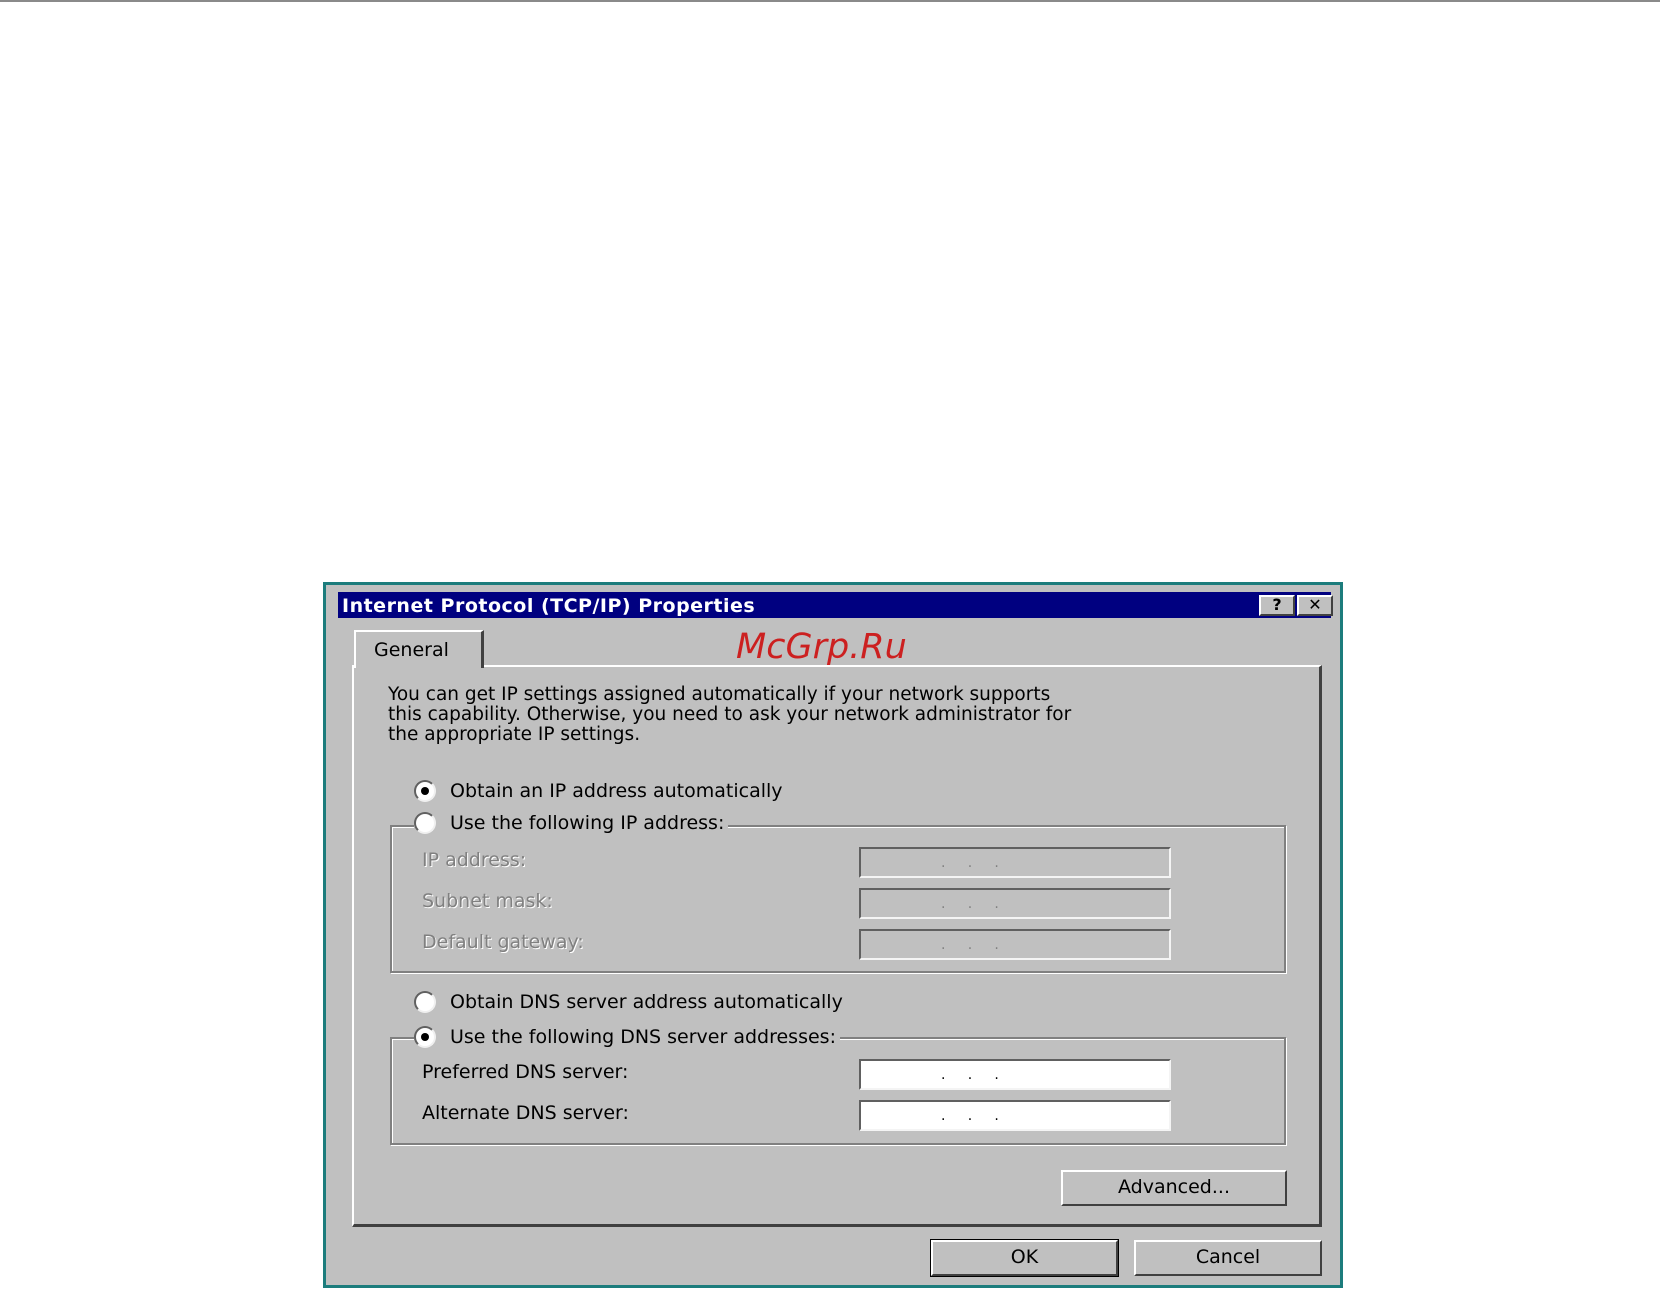  I want to click on radio-use-following-ip-label: Use the following IP address:, so click(587, 823).